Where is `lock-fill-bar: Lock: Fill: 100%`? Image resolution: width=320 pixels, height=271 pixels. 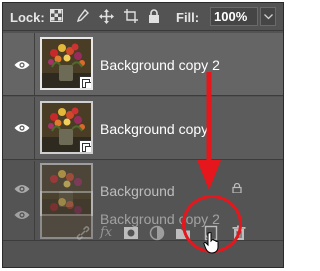
lock-fill-bar: Lock: Fill: 100% is located at coordinates (143, 17).